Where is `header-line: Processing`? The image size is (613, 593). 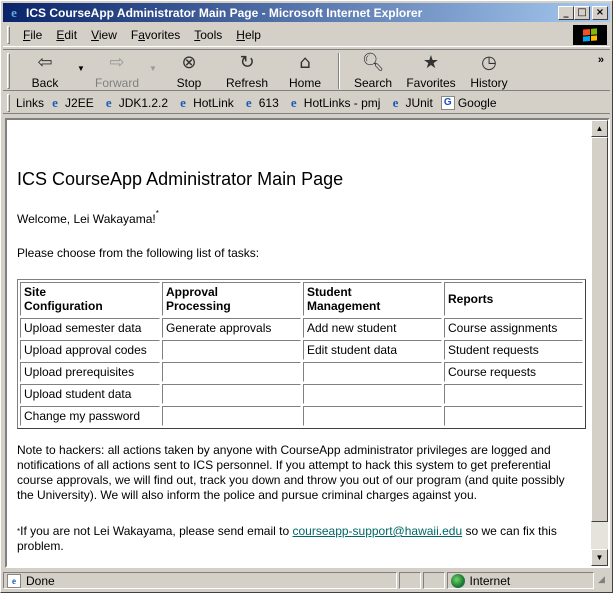 header-line: Processing is located at coordinates (198, 306).